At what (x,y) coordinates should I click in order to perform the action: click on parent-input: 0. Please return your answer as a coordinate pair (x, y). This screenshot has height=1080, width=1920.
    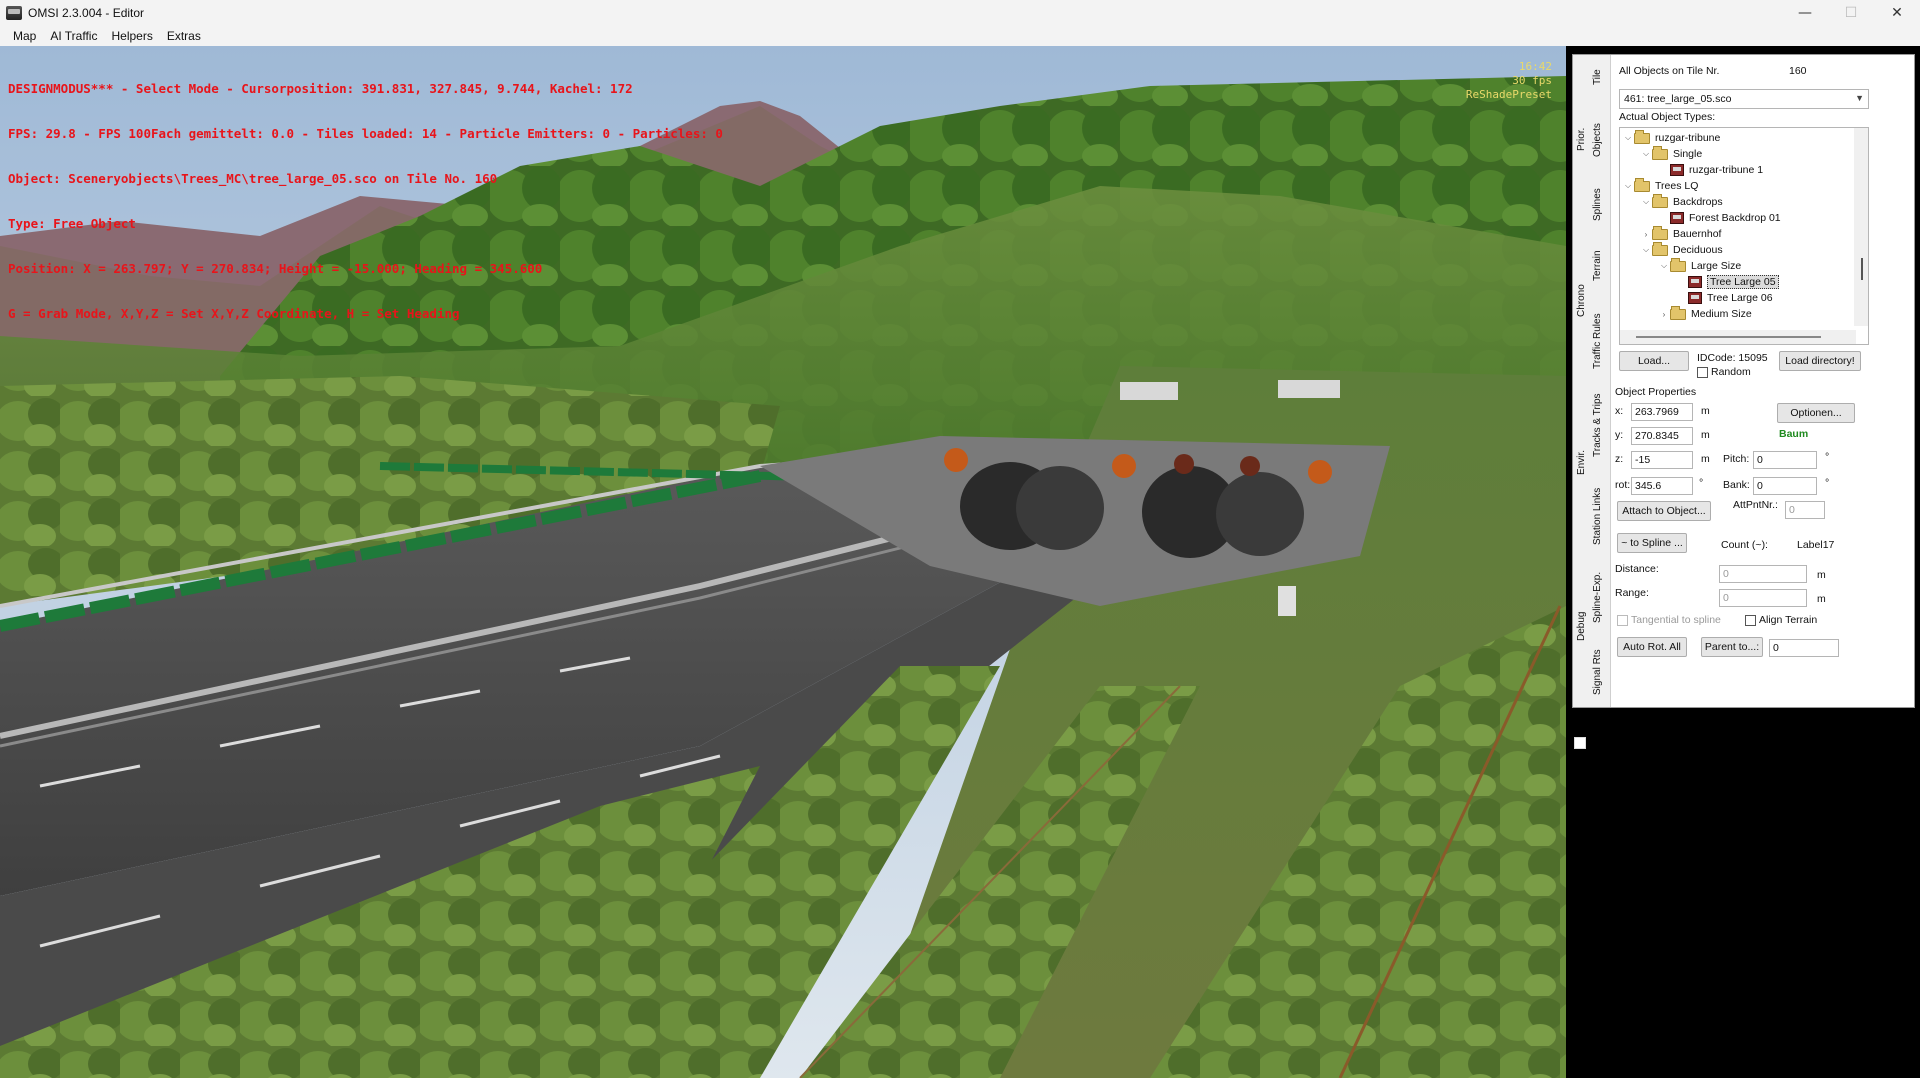
    Looking at the image, I should click on (1804, 648).